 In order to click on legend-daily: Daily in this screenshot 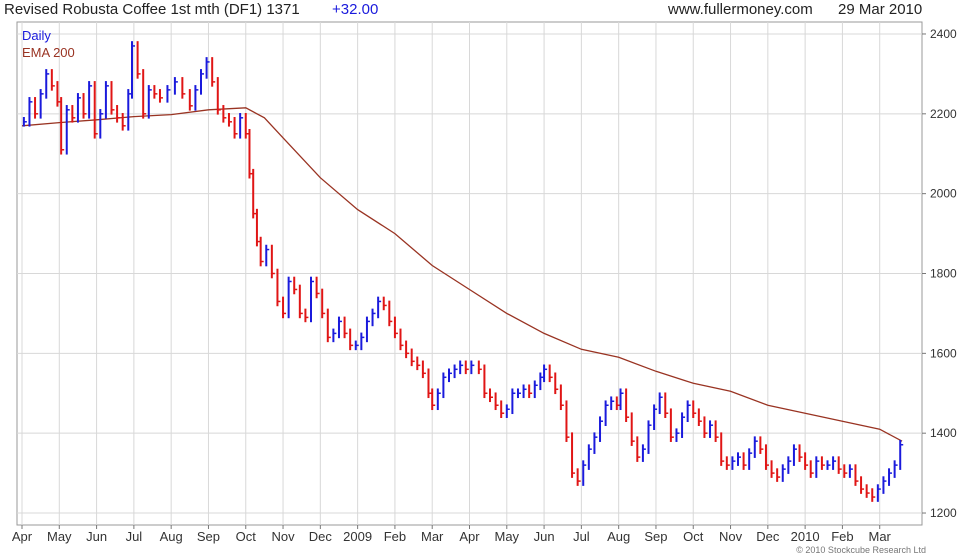, I will do `click(36, 35)`.